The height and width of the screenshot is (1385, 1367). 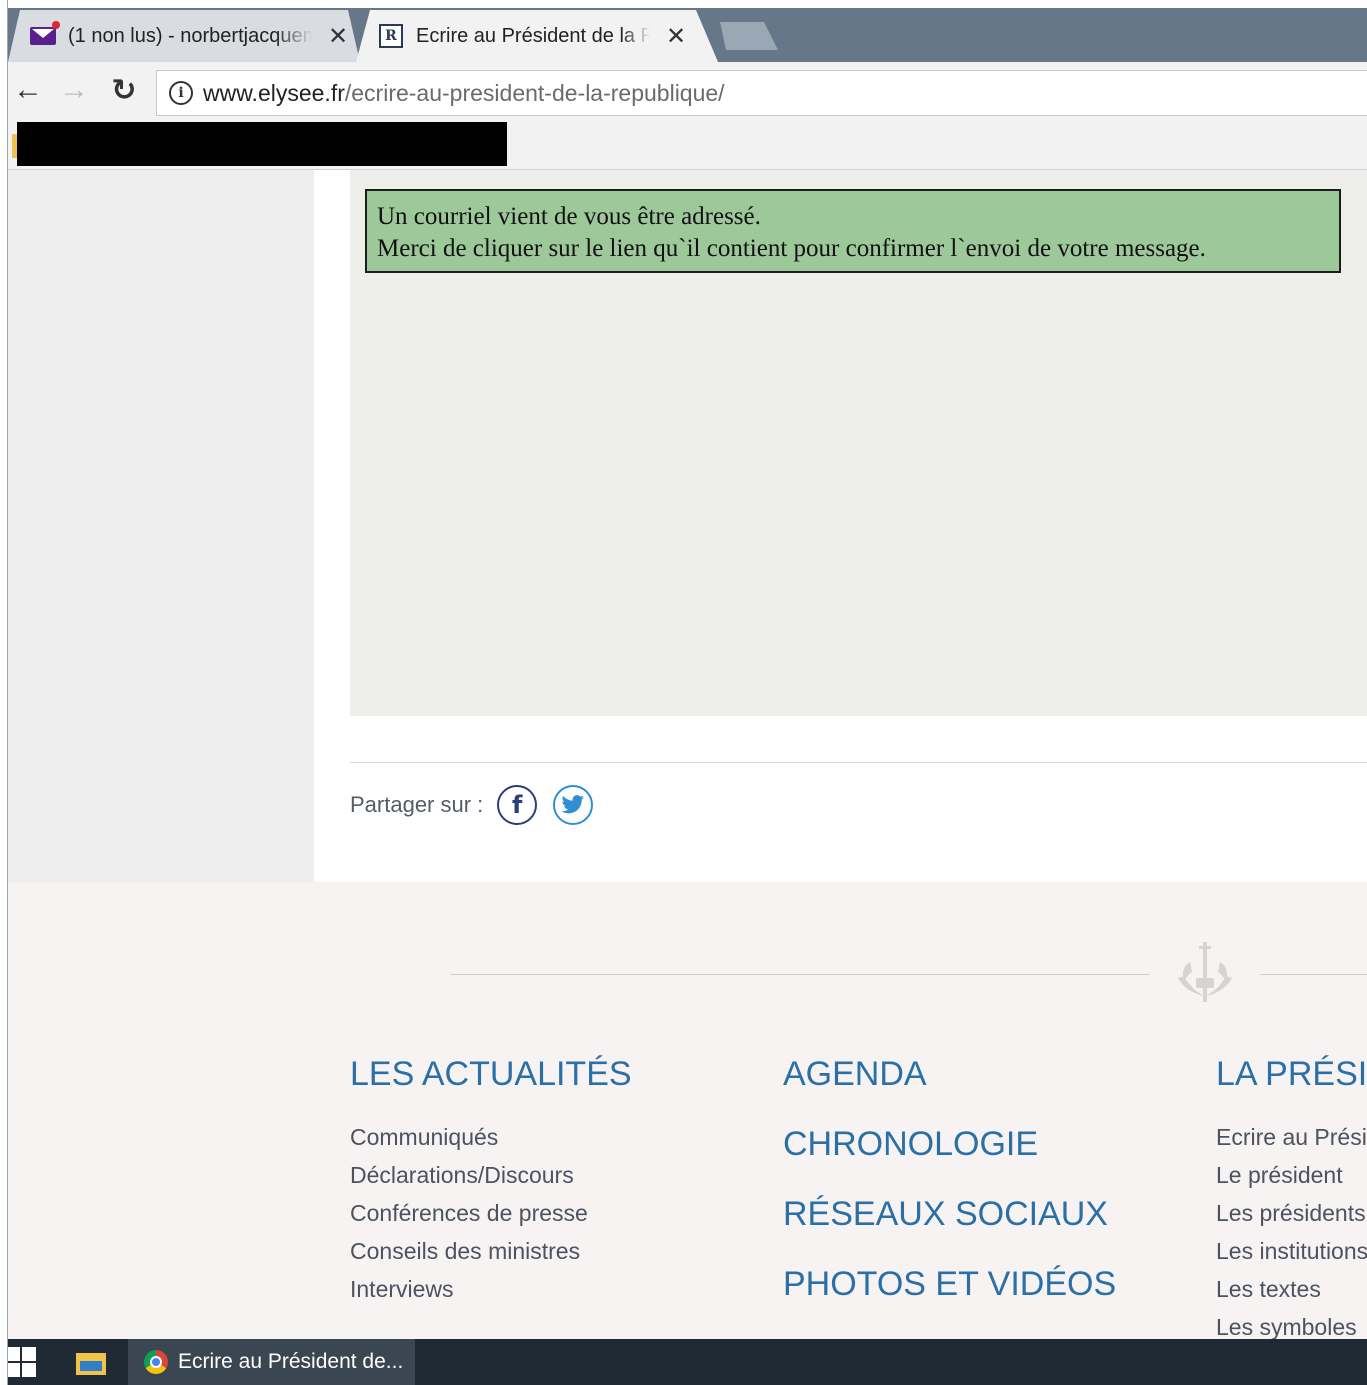 I want to click on tab-title: (1 non lus) - norbertjacquemin@yahoo.fr, so click(x=190, y=35).